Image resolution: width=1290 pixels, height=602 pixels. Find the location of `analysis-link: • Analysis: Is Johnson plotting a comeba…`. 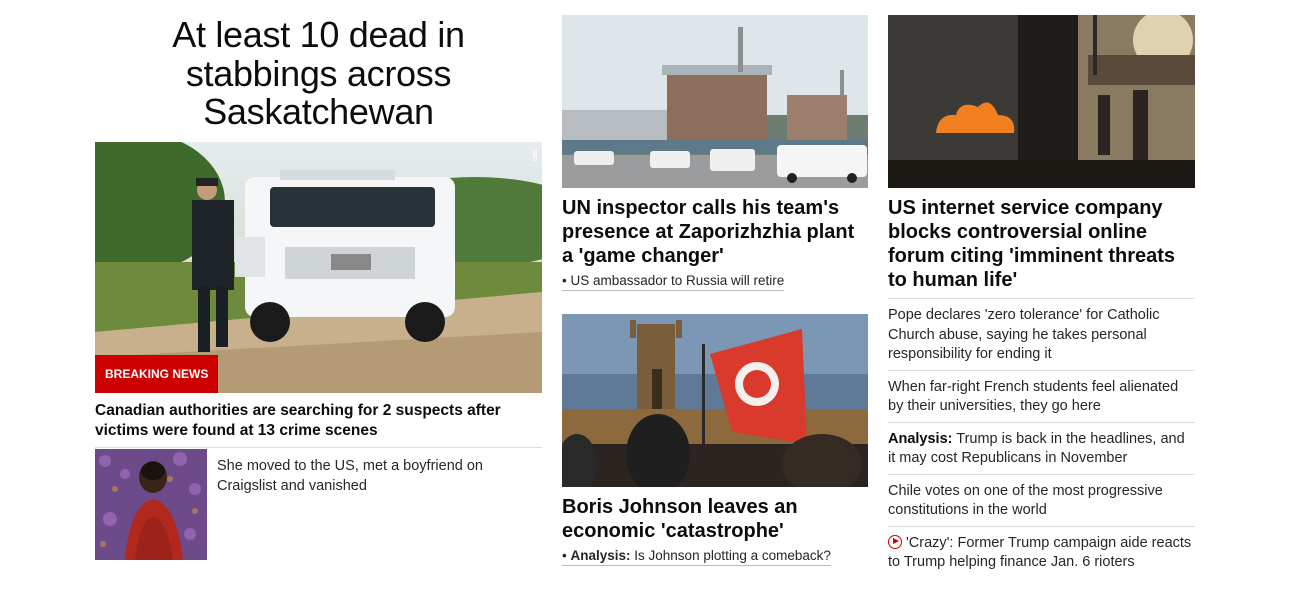

analysis-link: • Analysis: Is Johnson plotting a comeba… is located at coordinates (696, 557).